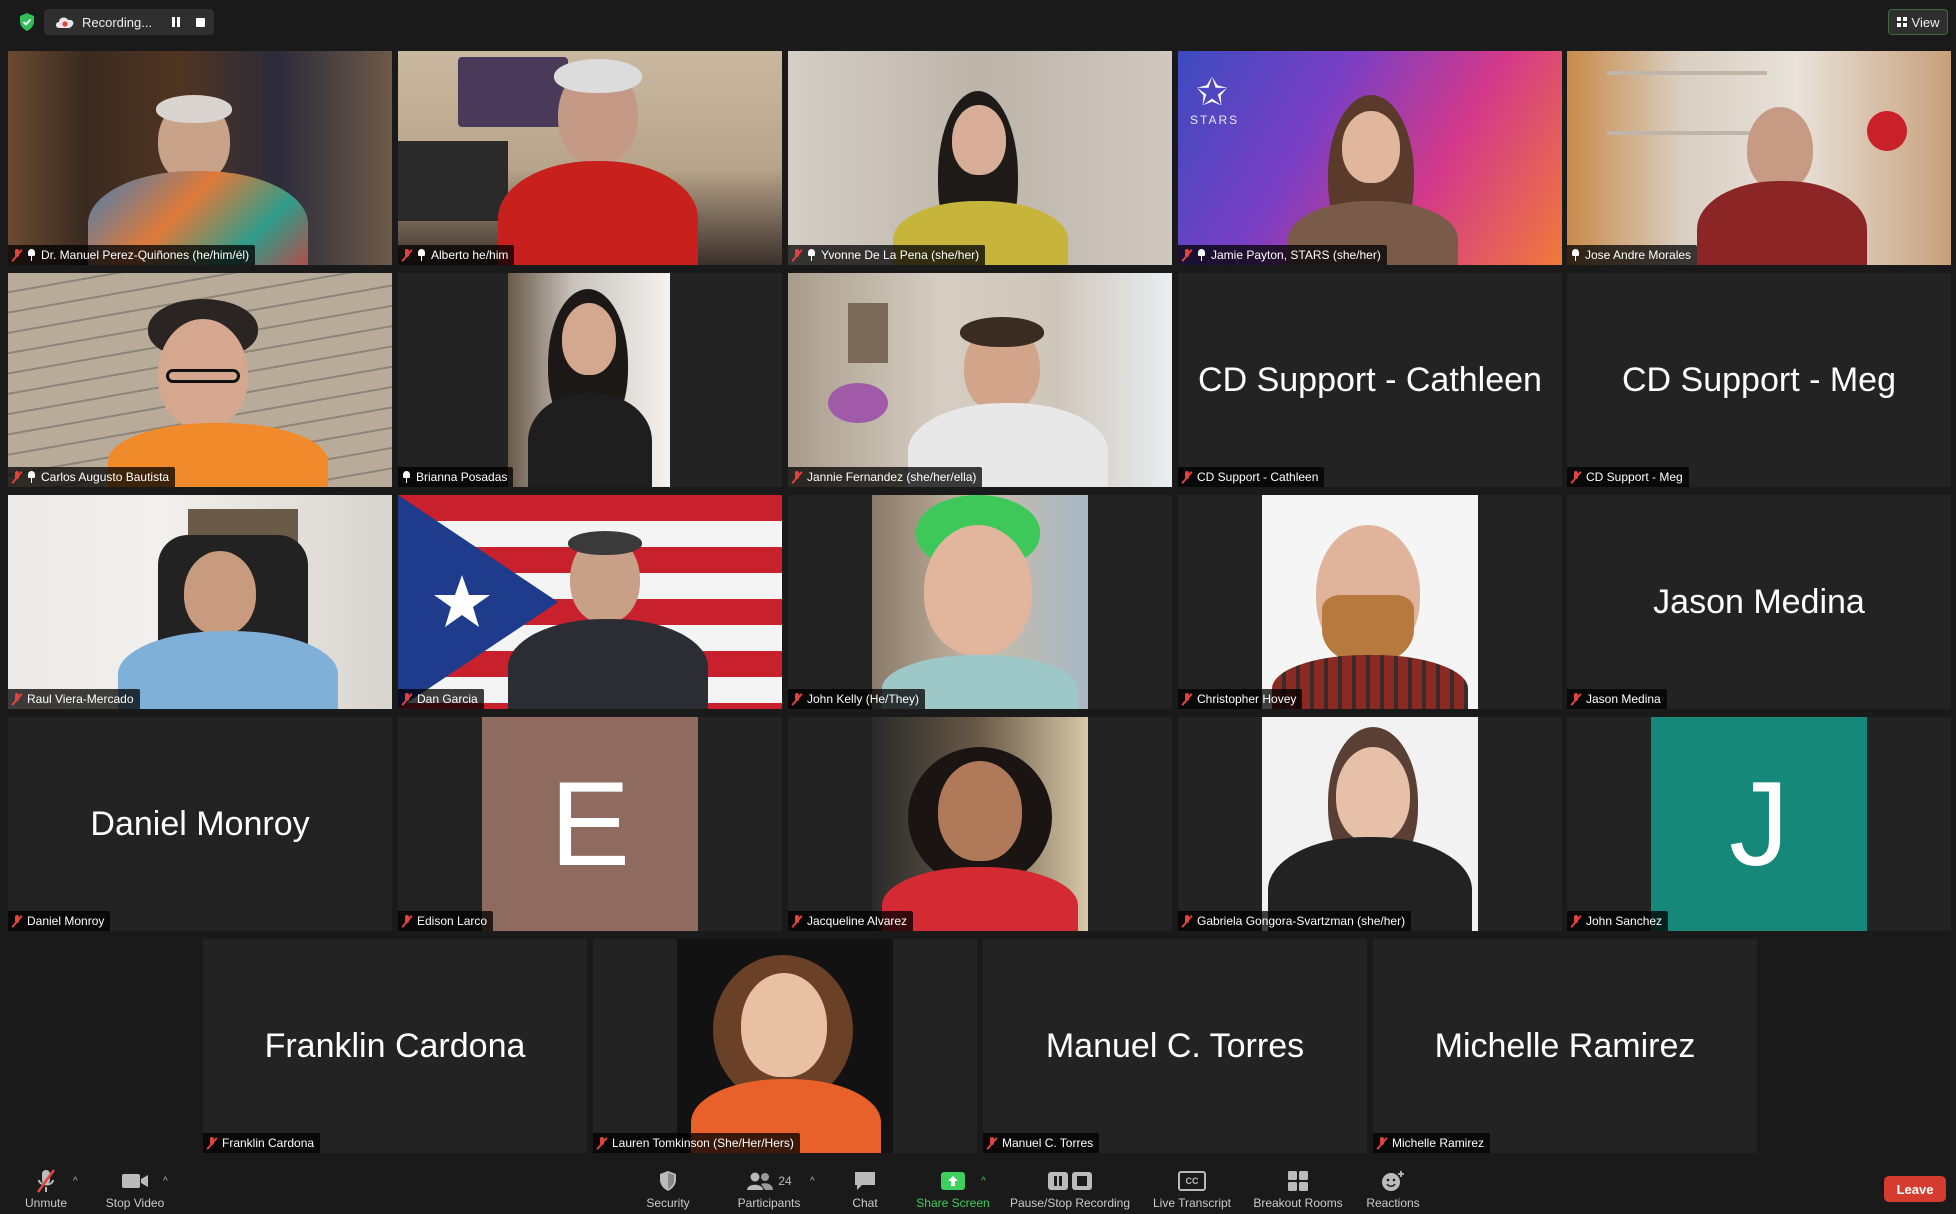  Describe the element at coordinates (983, 1181) in the screenshot. I see `share-options-caret-icon: ^` at that location.